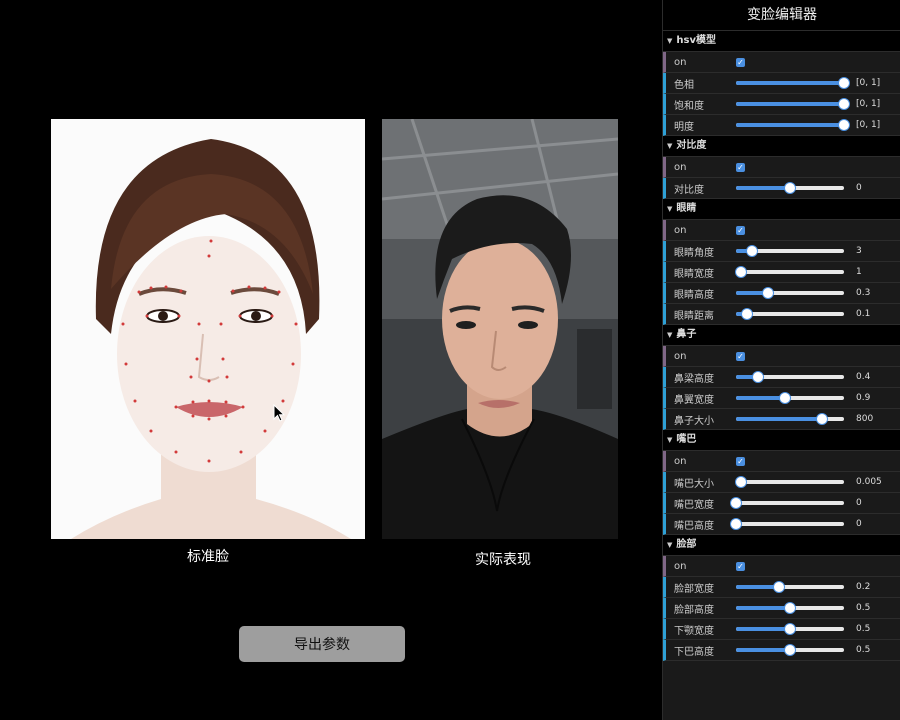  What do you see at coordinates (781, 209) in the screenshot?
I see `folder-header: ▼ 眼睛` at bounding box center [781, 209].